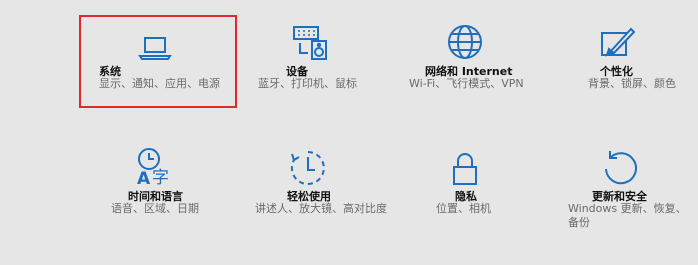  What do you see at coordinates (307, 83) in the screenshot?
I see `tile-description: 蓝牙、打印机、鼠标` at bounding box center [307, 83].